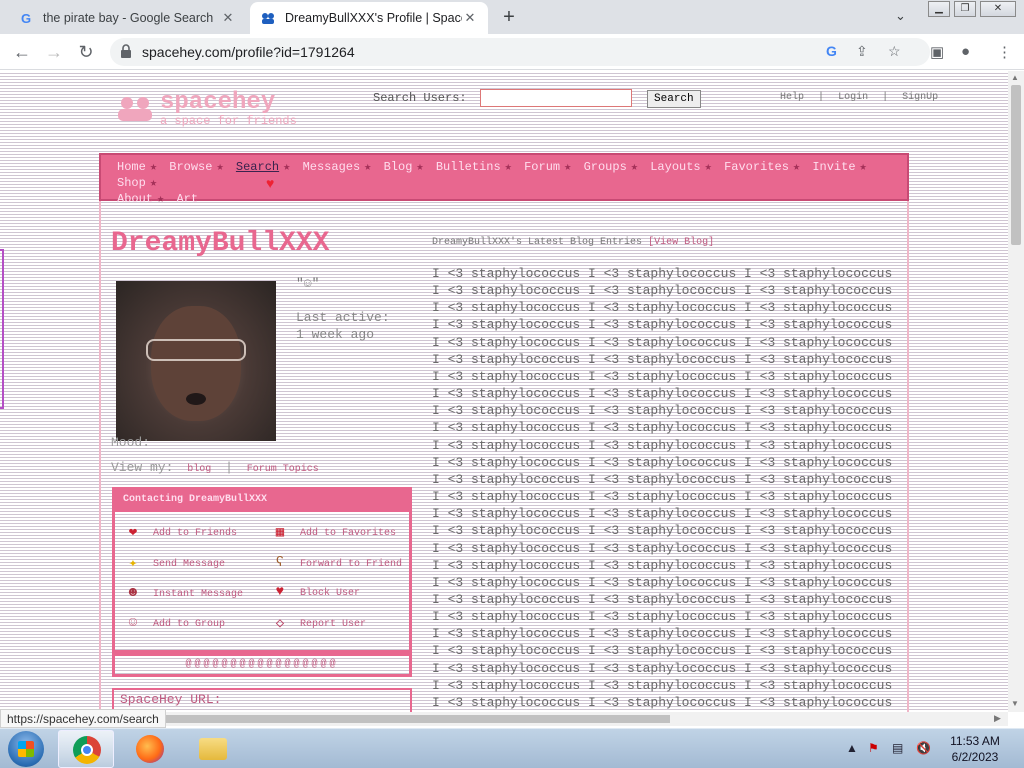 The height and width of the screenshot is (768, 1024). I want to click on user-search: Search Users: Search, so click(537, 99).